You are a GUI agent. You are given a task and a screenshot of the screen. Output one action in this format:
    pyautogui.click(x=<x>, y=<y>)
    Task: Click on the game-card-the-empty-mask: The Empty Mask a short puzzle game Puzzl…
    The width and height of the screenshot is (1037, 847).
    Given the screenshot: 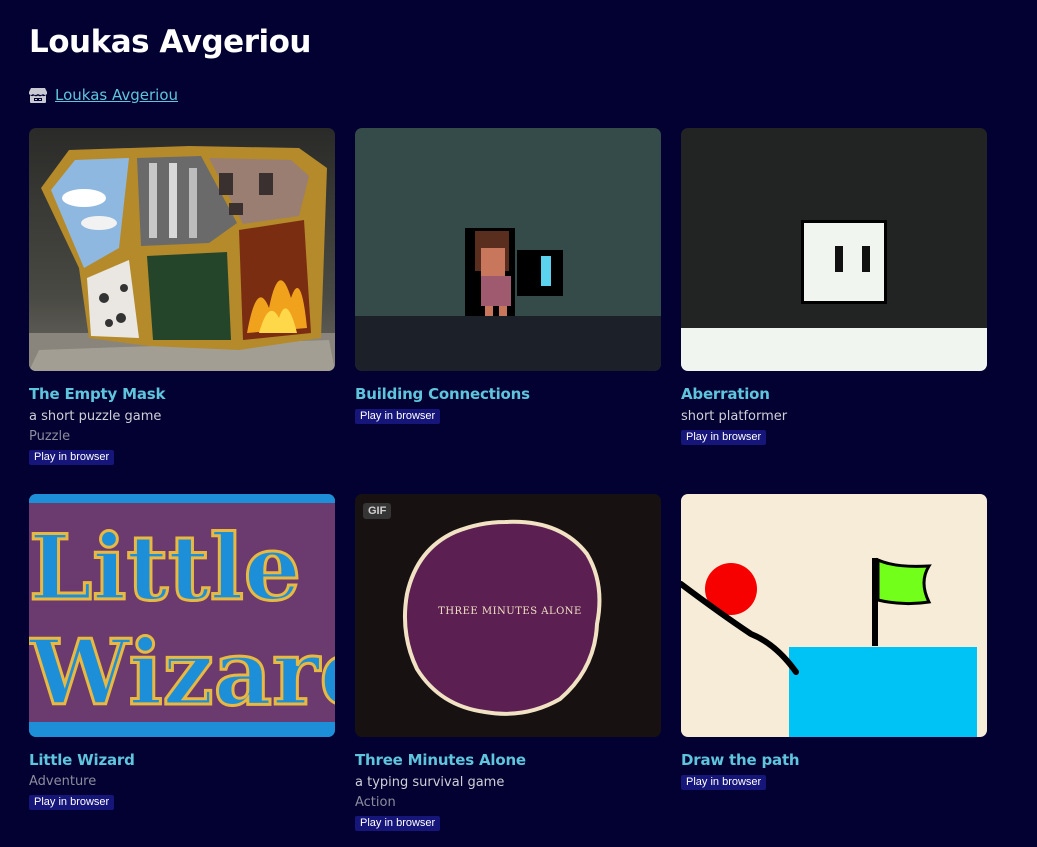 What is the action you would take?
    pyautogui.click(x=182, y=296)
    